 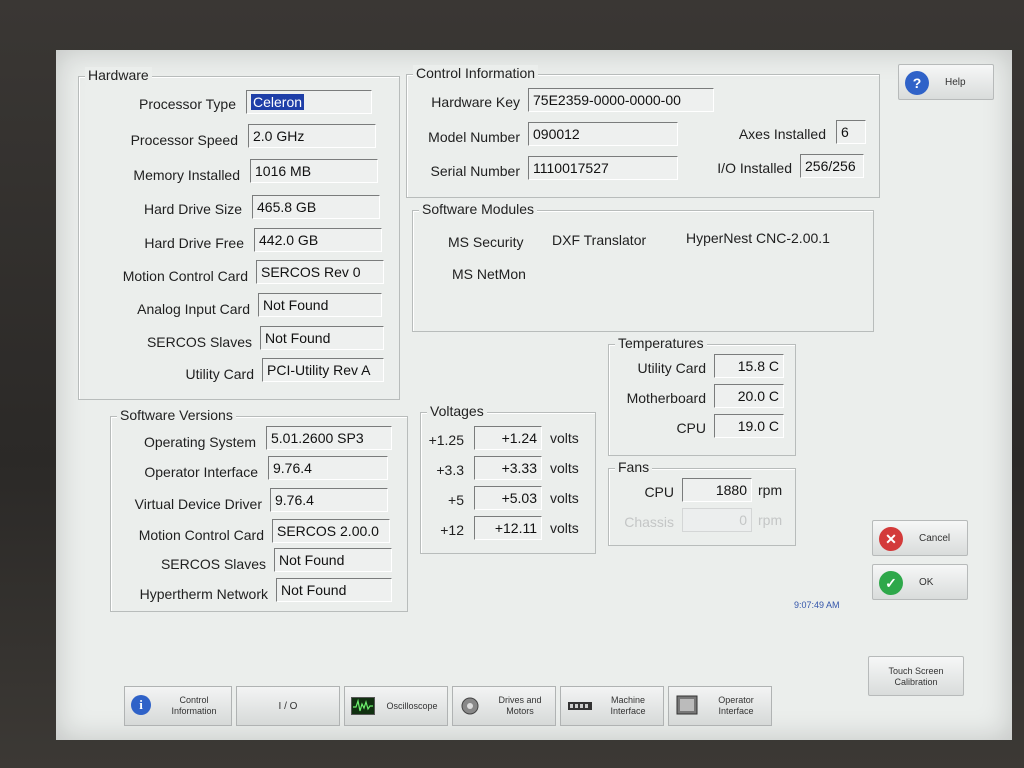 I want to click on operating-system-field: 5.01.2600 SP3, so click(x=329, y=438).